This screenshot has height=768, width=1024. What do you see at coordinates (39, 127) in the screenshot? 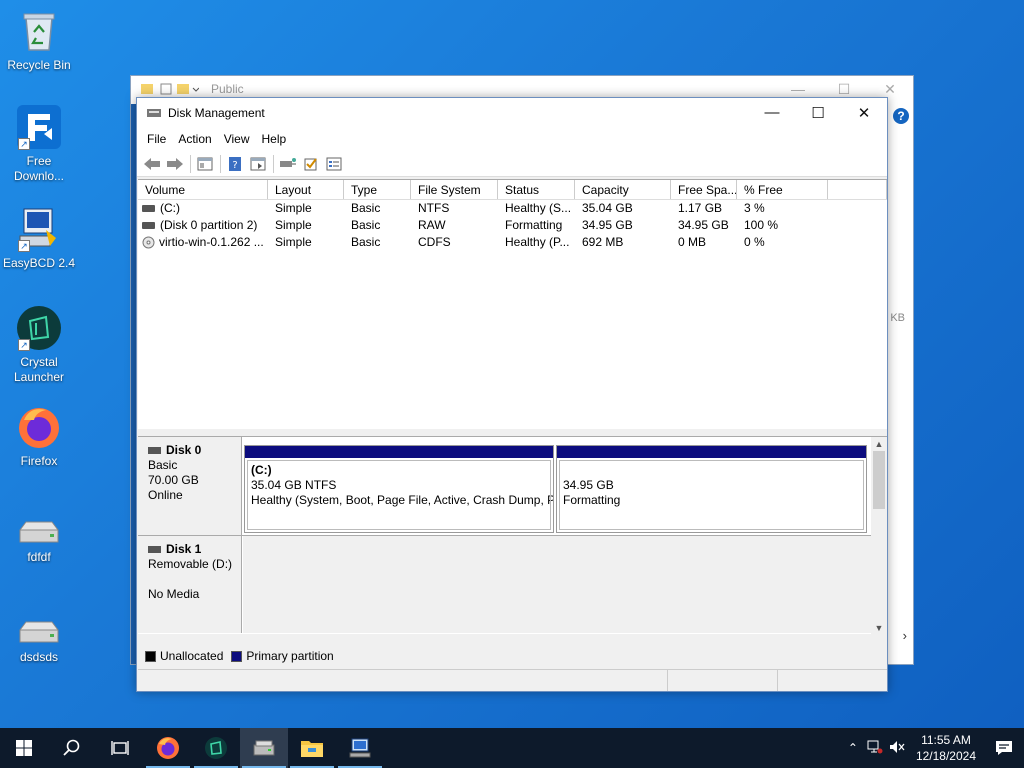
I see `free-download-manager-icon: ↗` at bounding box center [39, 127].